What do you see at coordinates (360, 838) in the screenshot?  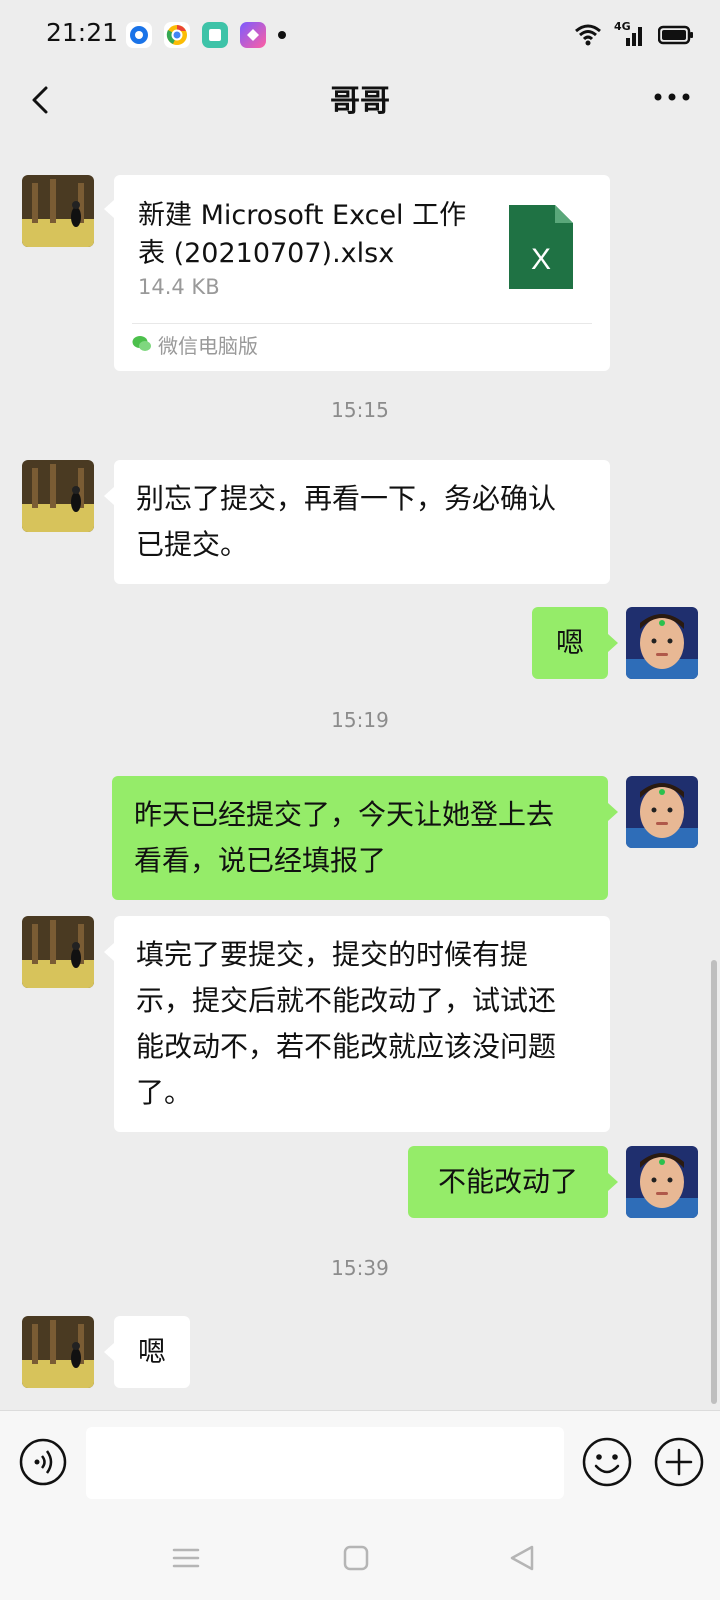 I see `message-bubble: 昨天已经提交了，今天让她登上去 看看，说已经填报了` at bounding box center [360, 838].